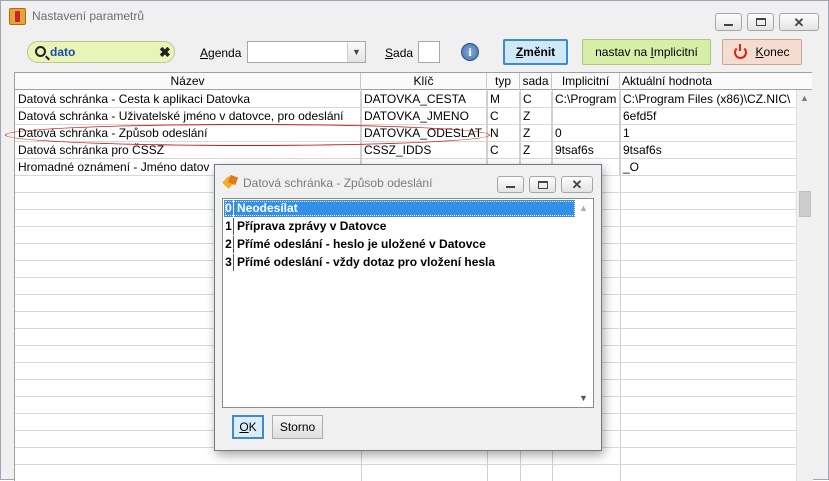 This screenshot has height=481, width=829. I want to click on power-icon, so click(741, 51).